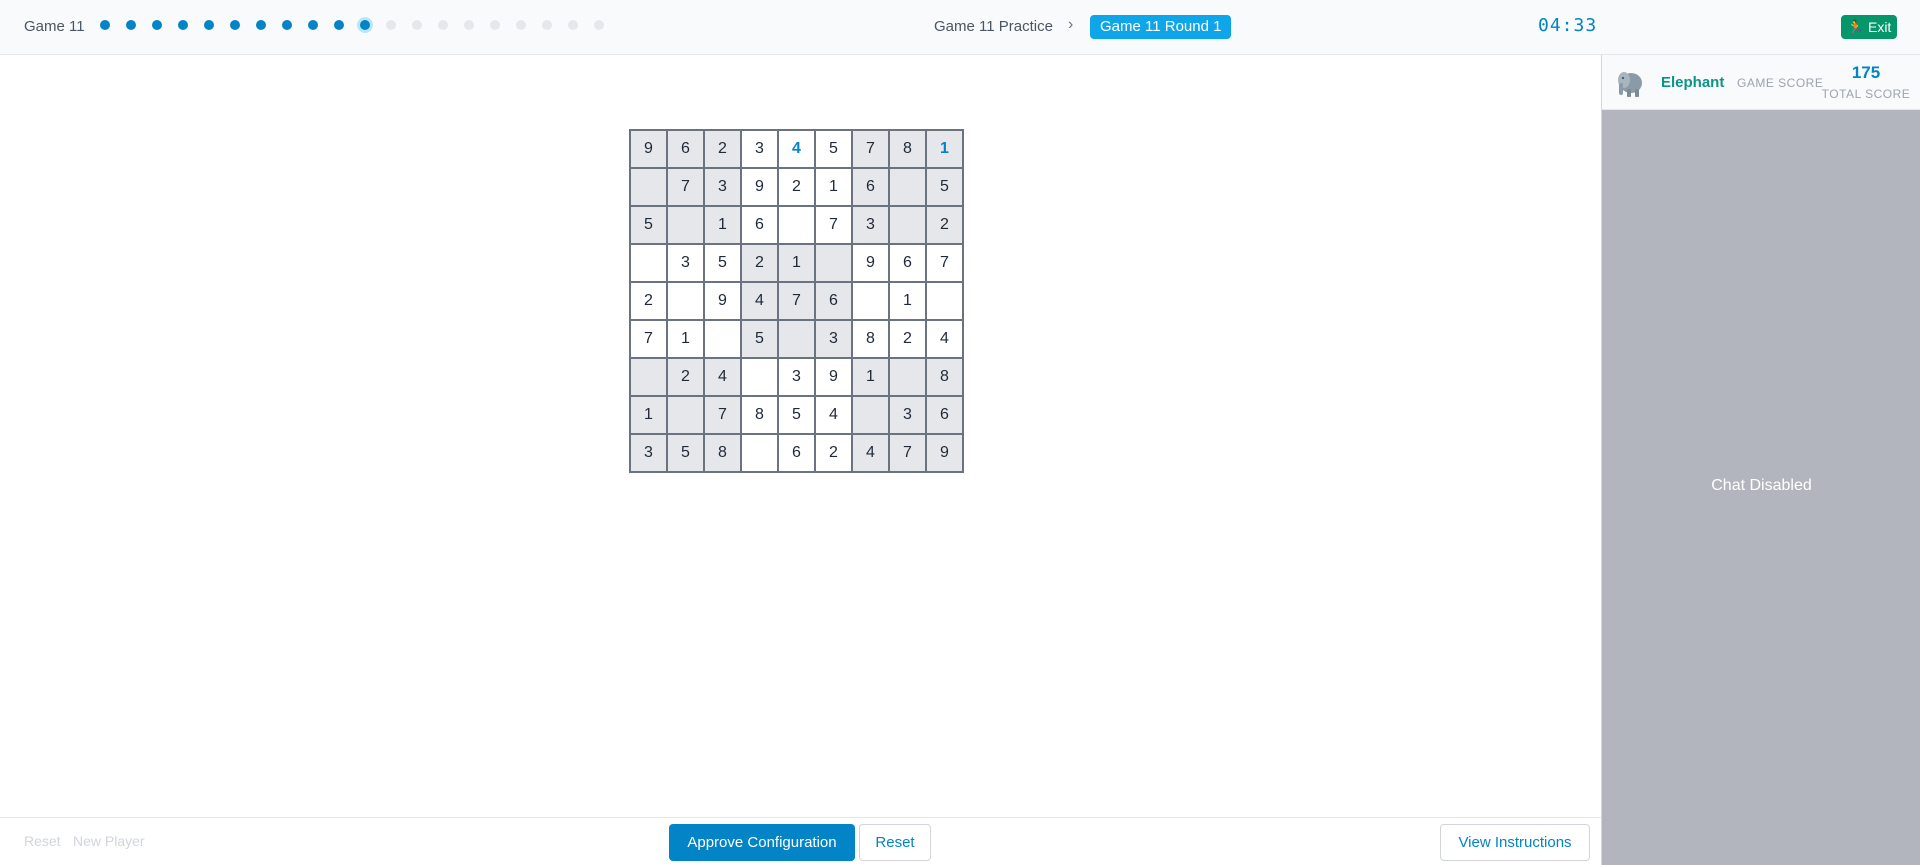 The height and width of the screenshot is (865, 1920). Describe the element at coordinates (1761, 82) in the screenshot. I see `player-info: Elephant GAME SCORE 175 TOTAL SCORE` at that location.